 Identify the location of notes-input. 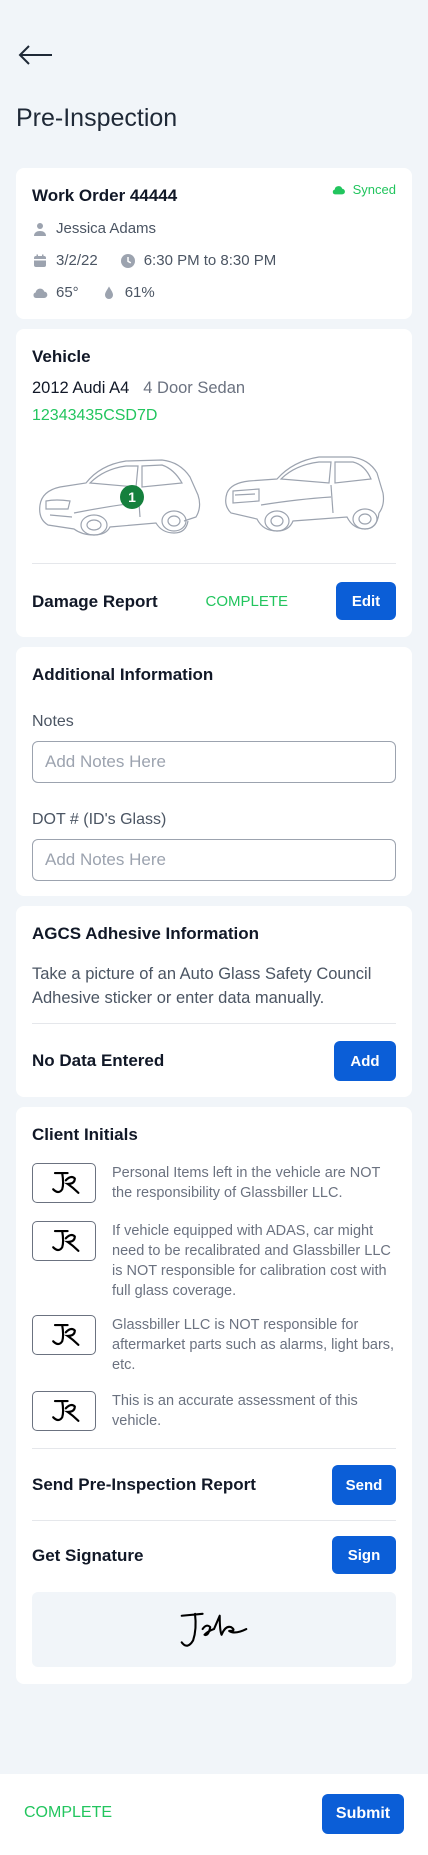
(214, 762).